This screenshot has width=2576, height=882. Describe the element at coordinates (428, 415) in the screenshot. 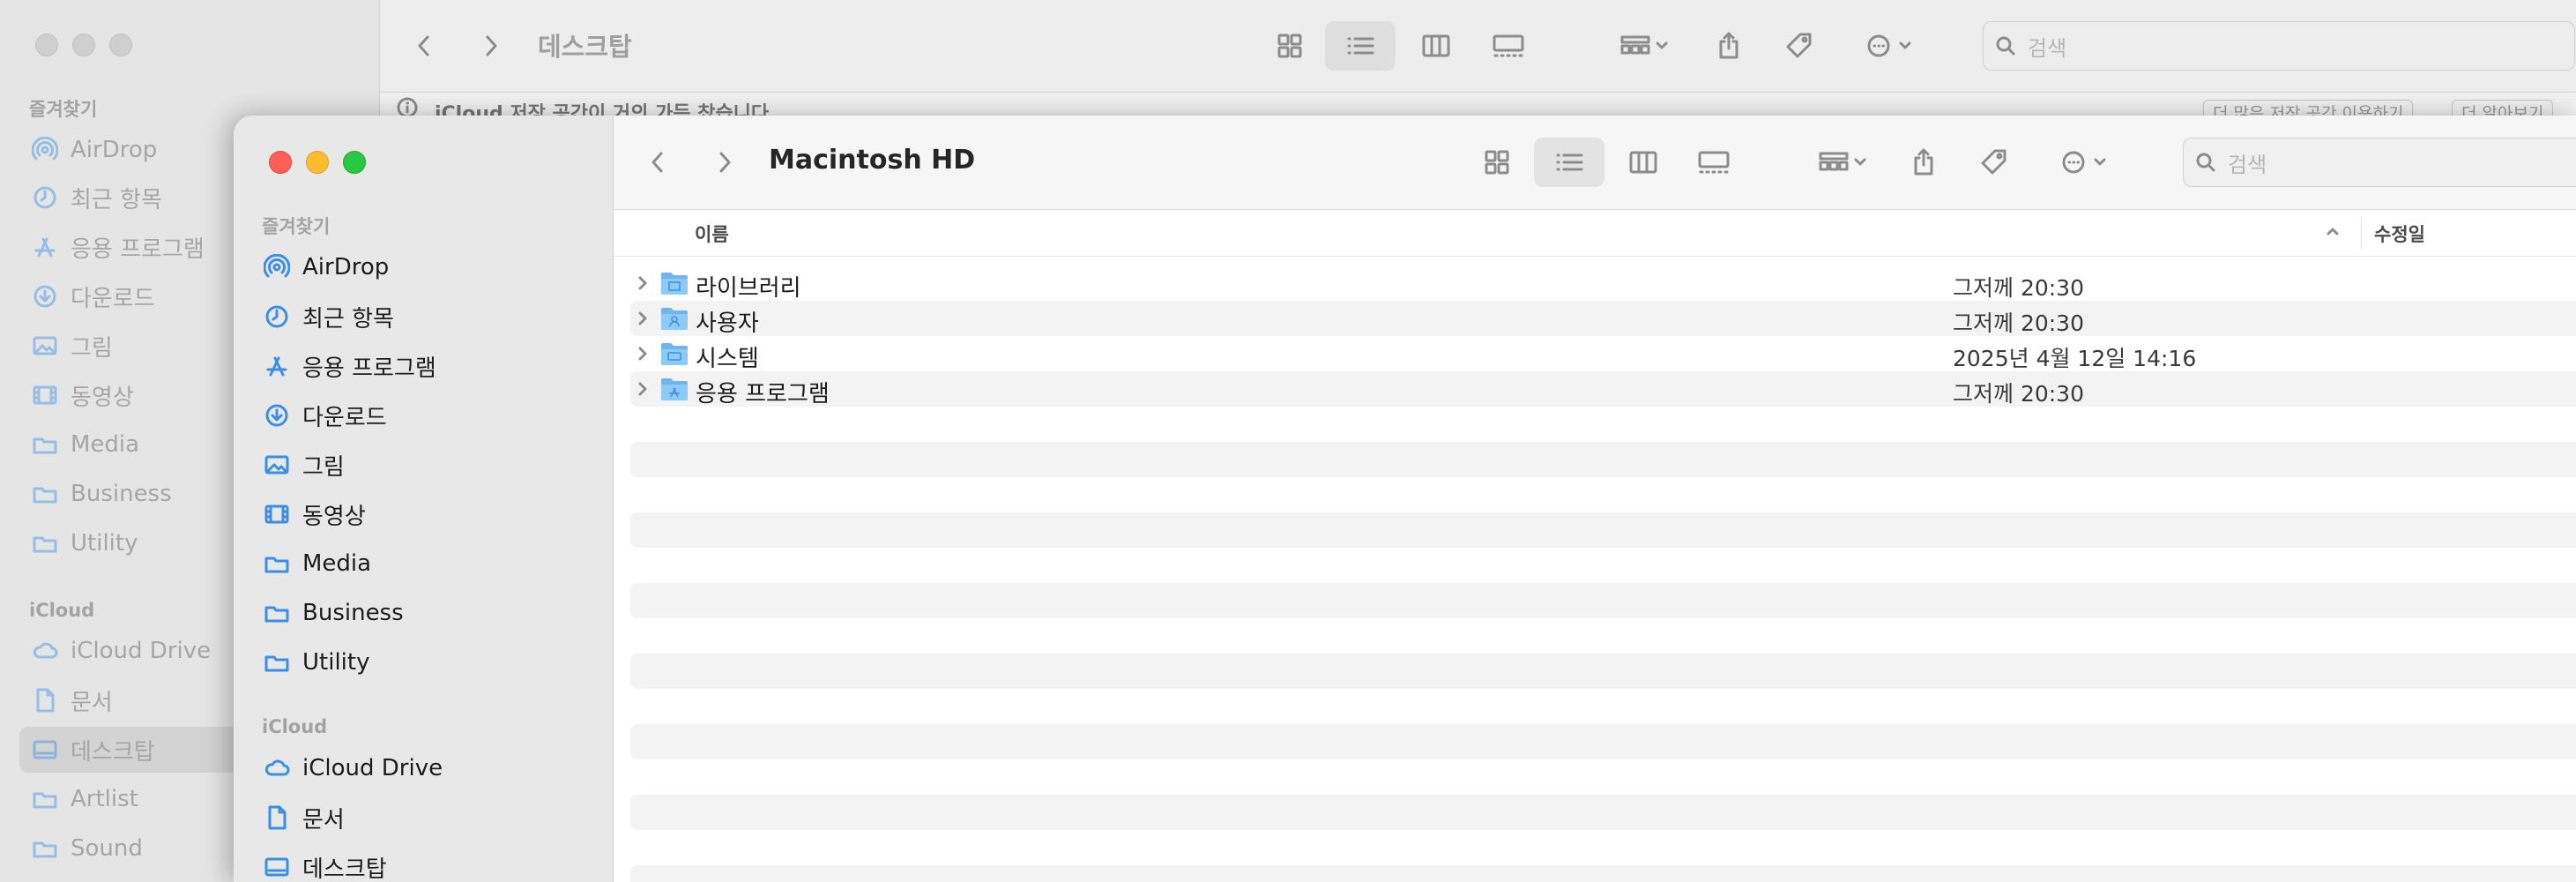

I see `sidebar-item-downloads: 다운로드` at that location.